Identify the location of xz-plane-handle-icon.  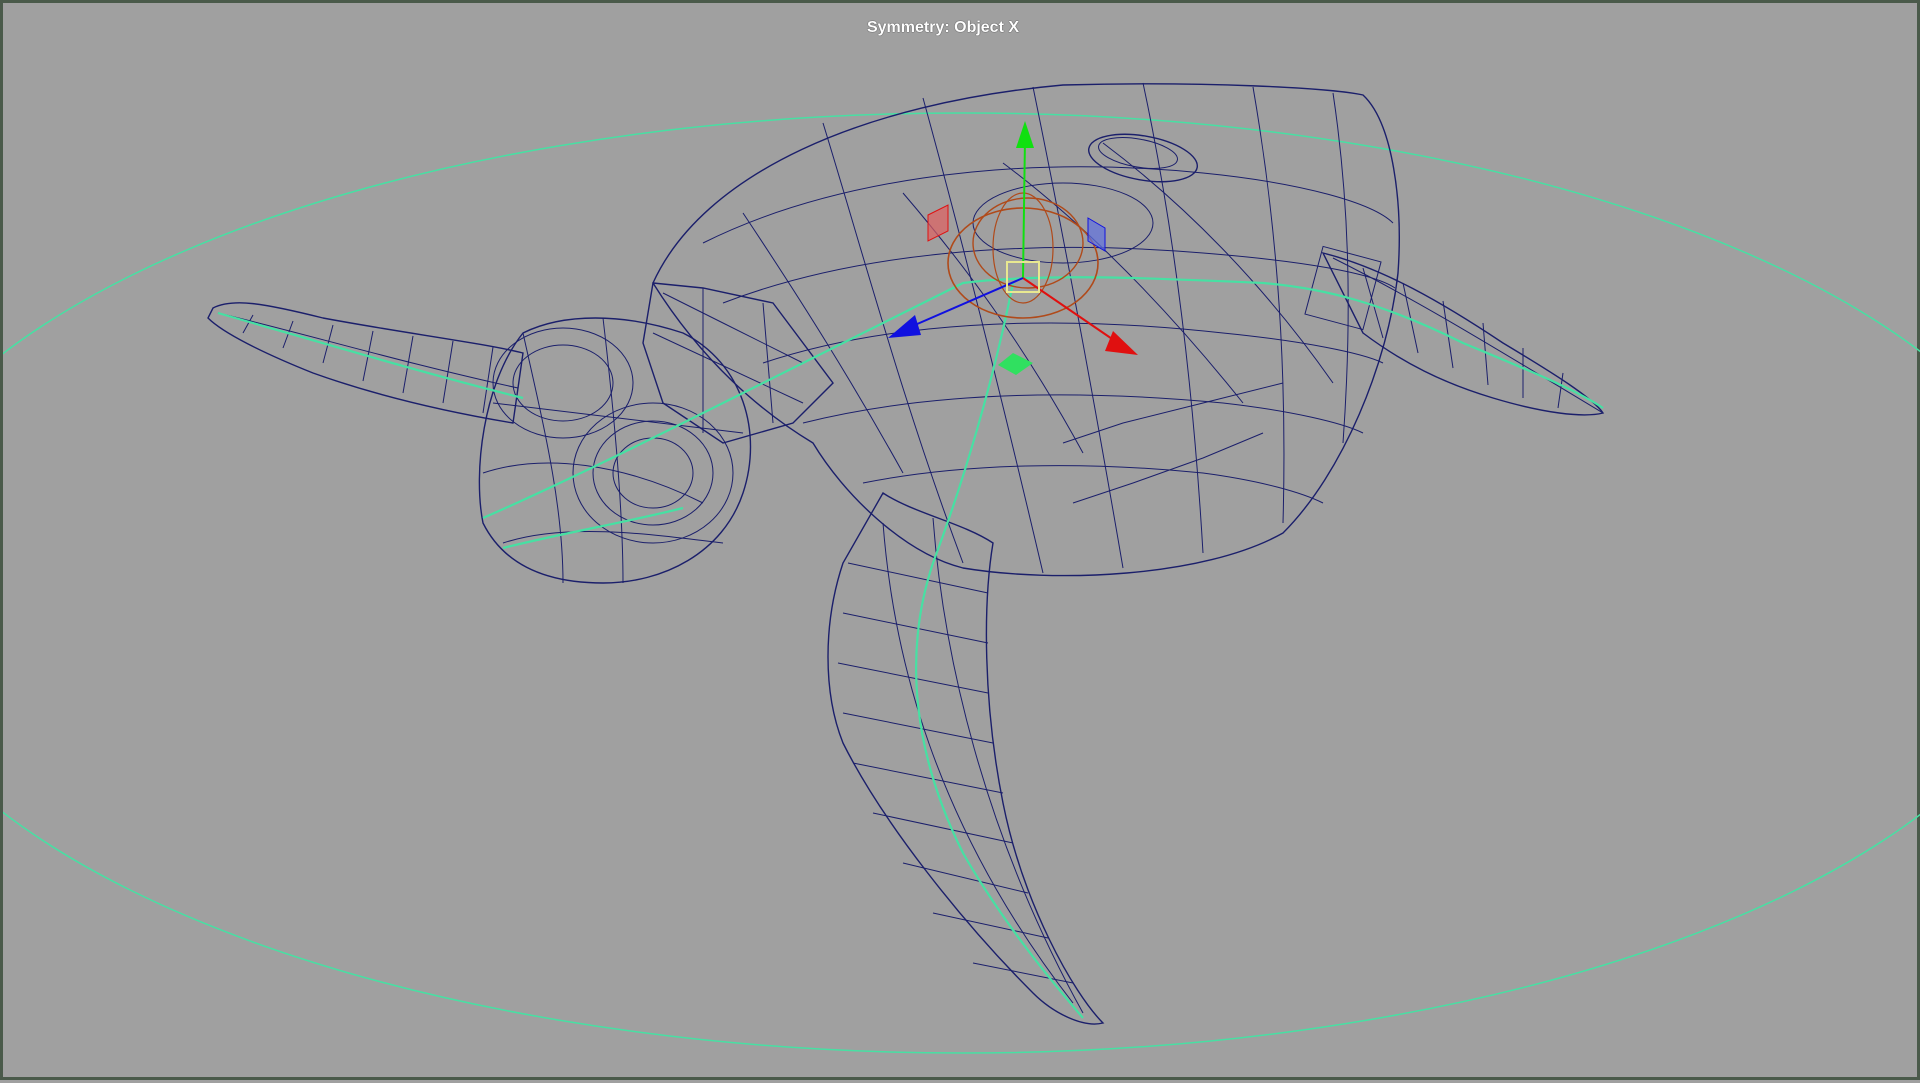
(1015, 364).